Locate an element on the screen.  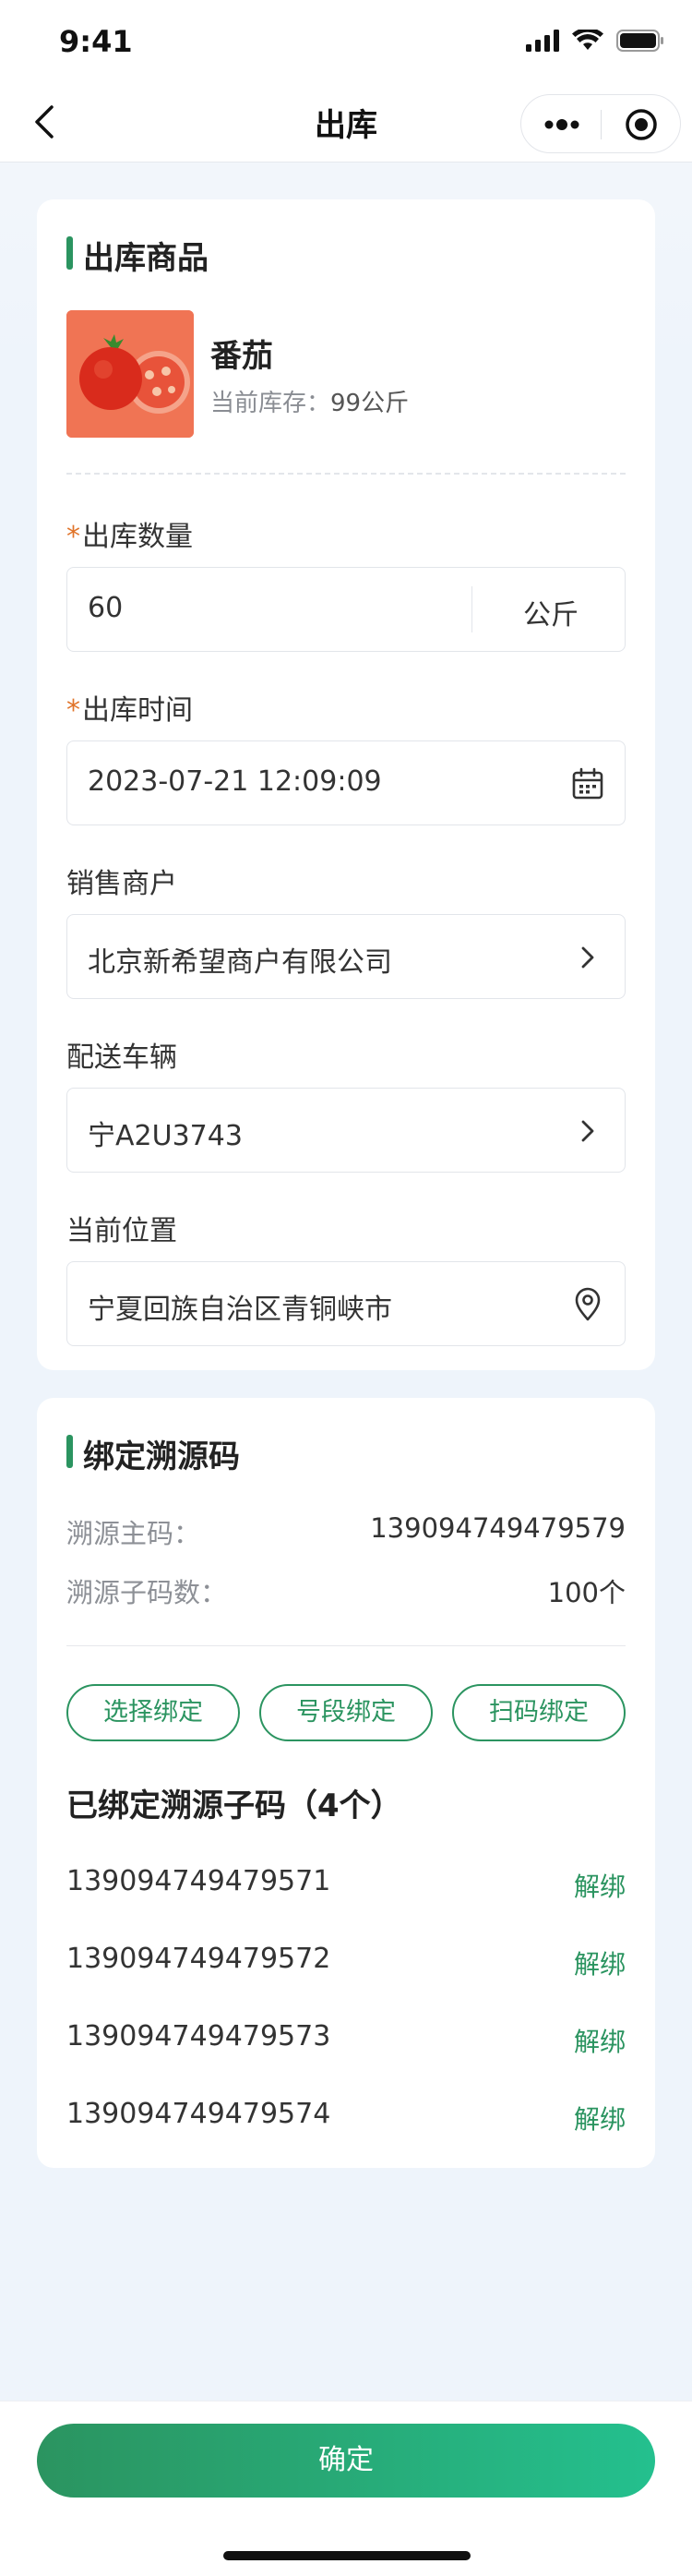
sub-count-value: 100个 is located at coordinates (586, 1592).